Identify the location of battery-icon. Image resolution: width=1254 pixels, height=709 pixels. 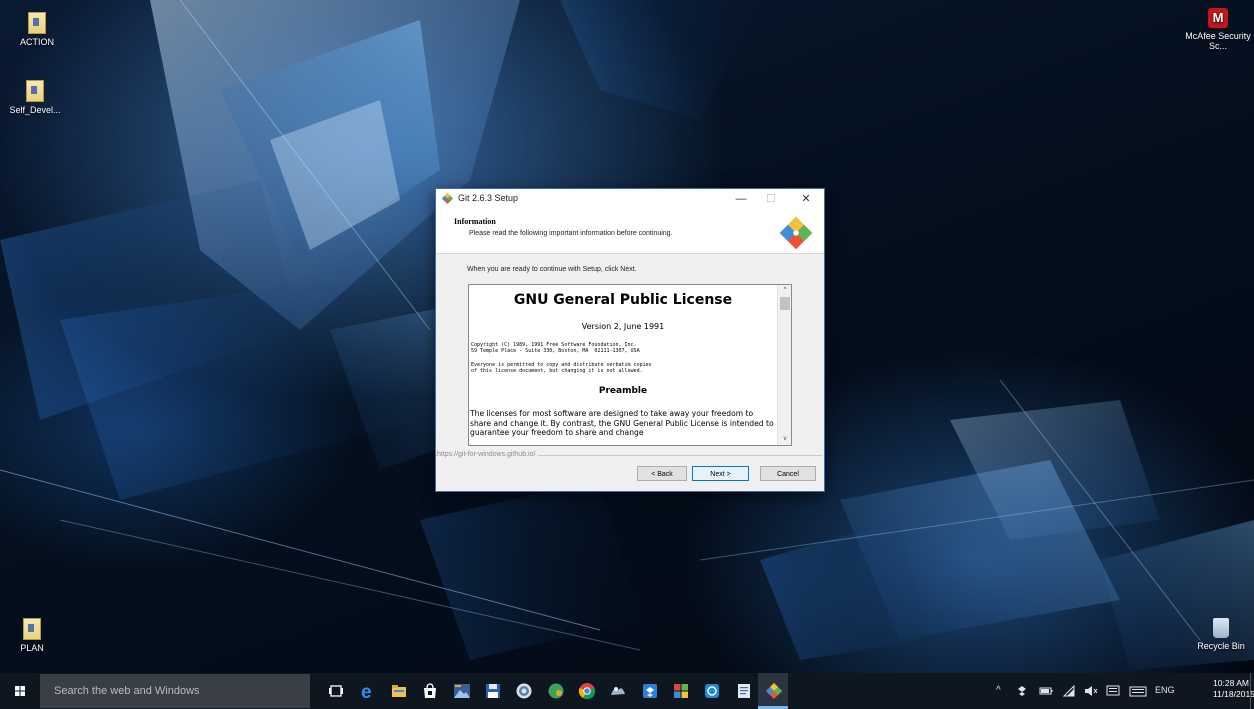
(1046, 691).